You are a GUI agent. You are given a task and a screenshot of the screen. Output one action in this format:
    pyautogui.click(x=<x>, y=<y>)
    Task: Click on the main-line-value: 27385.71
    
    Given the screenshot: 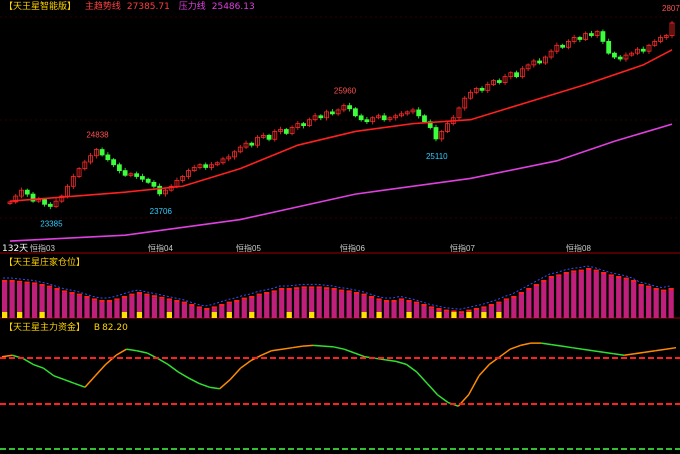 What is the action you would take?
    pyautogui.click(x=148, y=7)
    